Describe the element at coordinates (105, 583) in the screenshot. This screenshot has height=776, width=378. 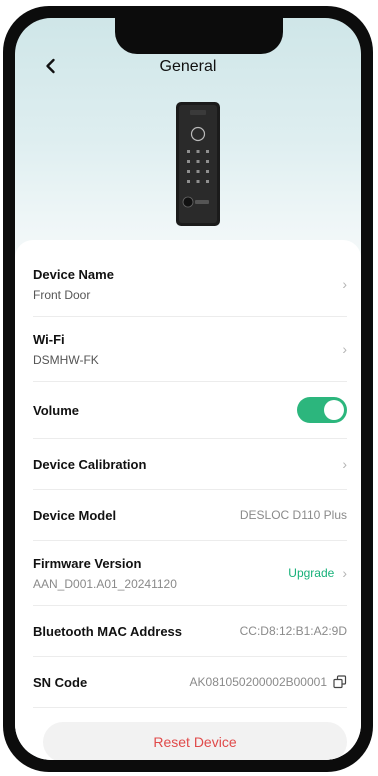
I see `firmware-value: AAN_D001.A01_20241120` at that location.